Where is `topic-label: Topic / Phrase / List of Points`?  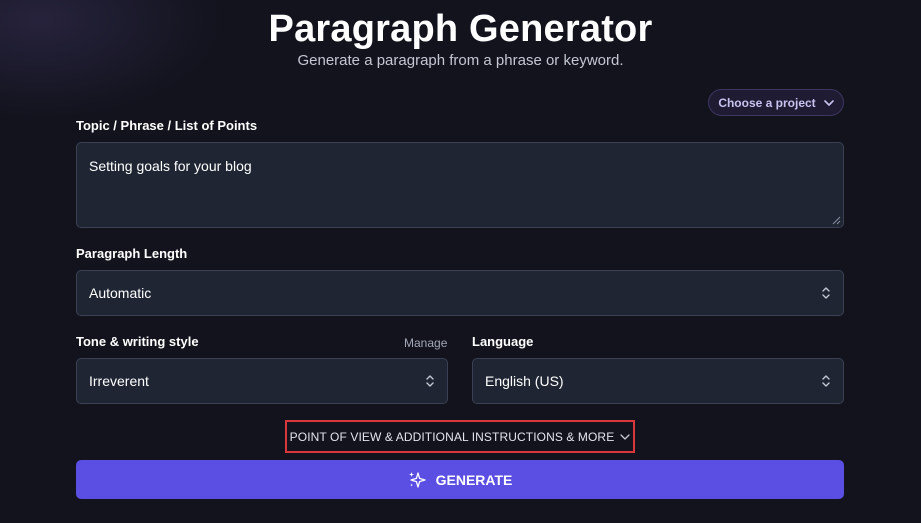 topic-label: Topic / Phrase / List of Points is located at coordinates (167, 125).